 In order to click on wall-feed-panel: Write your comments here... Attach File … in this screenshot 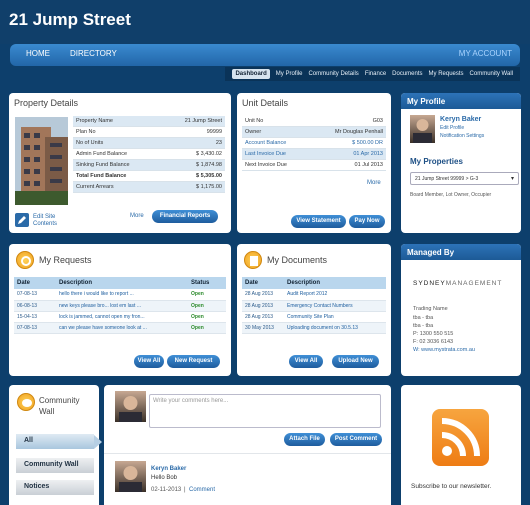, I will do `click(247, 445)`.